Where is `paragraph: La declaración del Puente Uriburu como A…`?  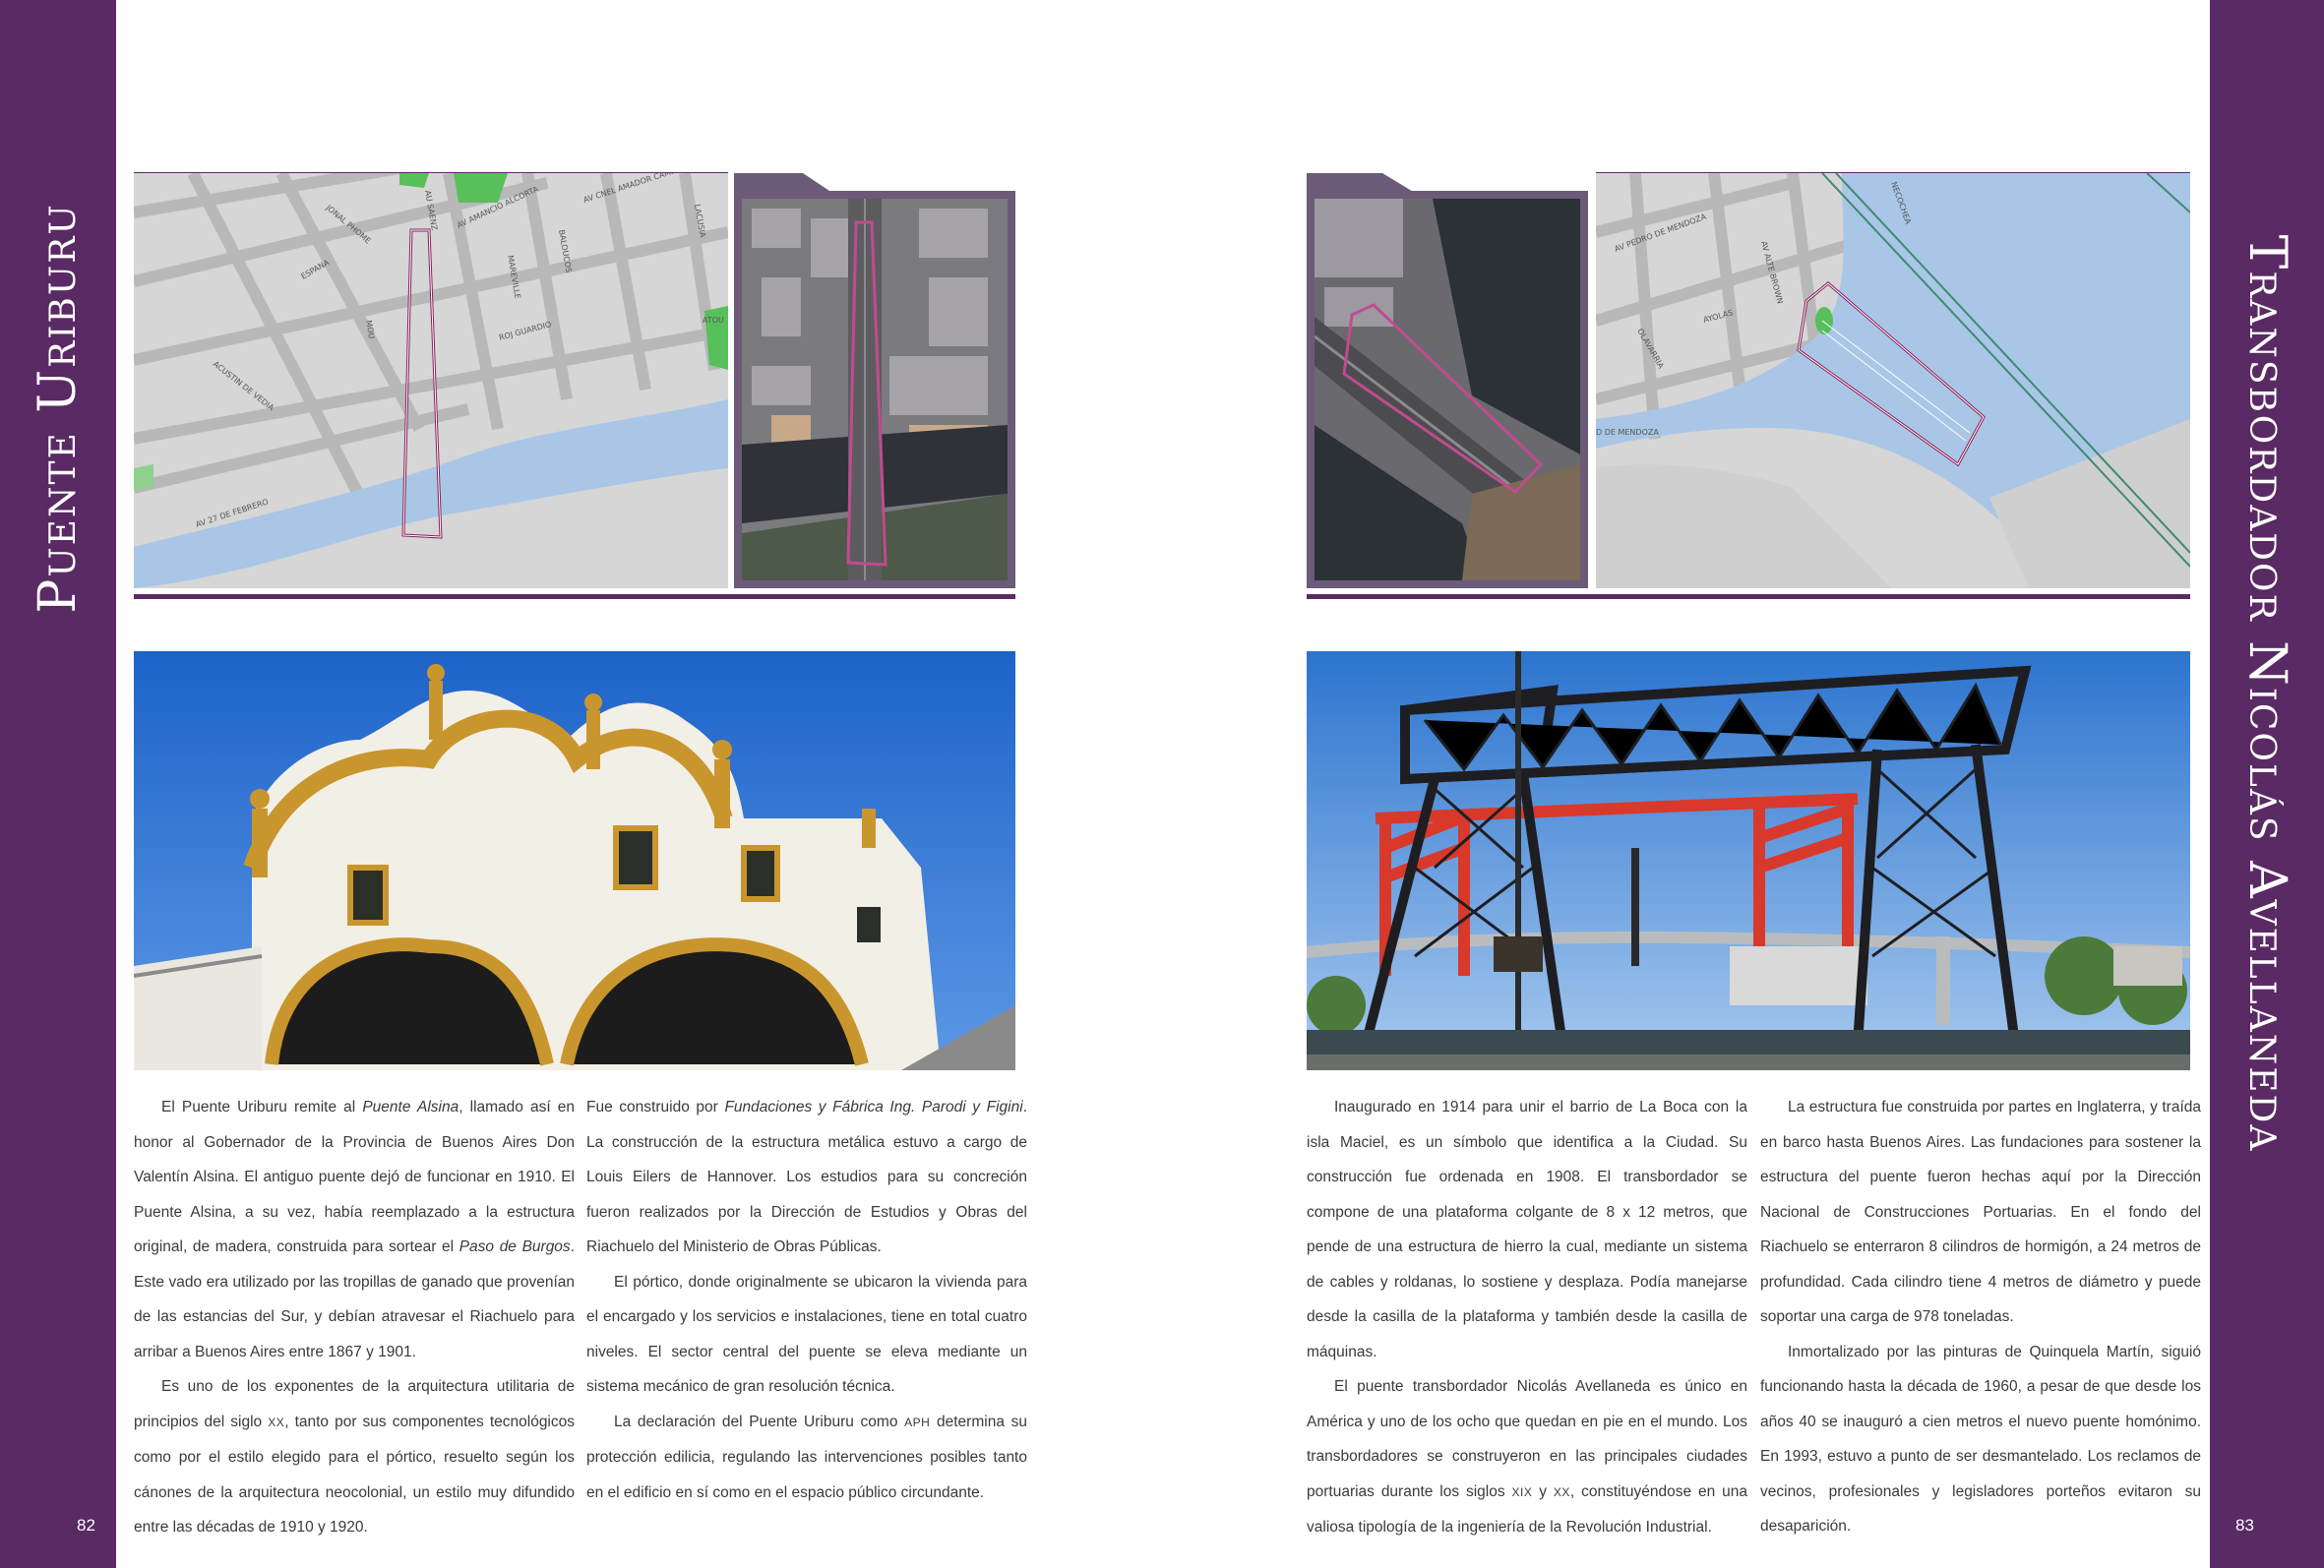
paragraph: La declaración del Puente Uriburu como A… is located at coordinates (806, 1458).